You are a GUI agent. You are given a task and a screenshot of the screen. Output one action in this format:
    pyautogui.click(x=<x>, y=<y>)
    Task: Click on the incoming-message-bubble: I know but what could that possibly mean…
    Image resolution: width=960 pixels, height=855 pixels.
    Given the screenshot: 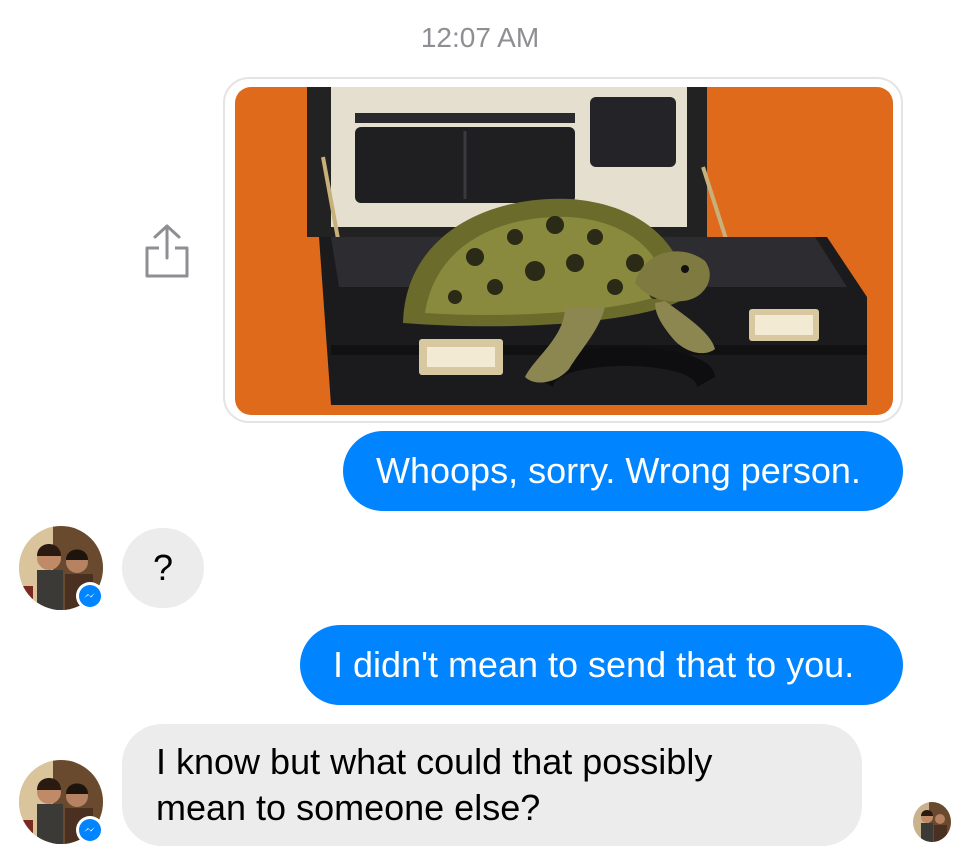 What is the action you would take?
    pyautogui.click(x=492, y=785)
    